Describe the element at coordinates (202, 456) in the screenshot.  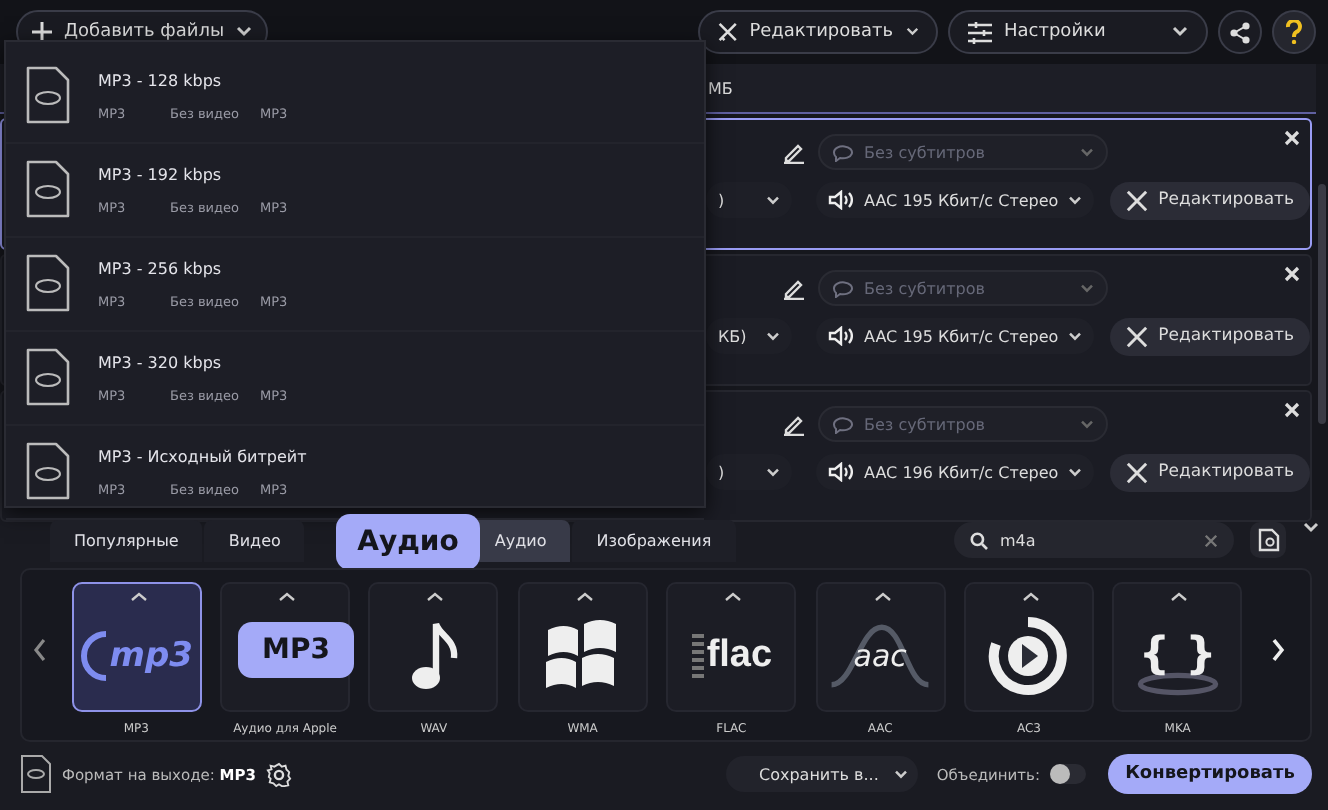
I see `preset-title: MP3 - Исходный битрейт` at that location.